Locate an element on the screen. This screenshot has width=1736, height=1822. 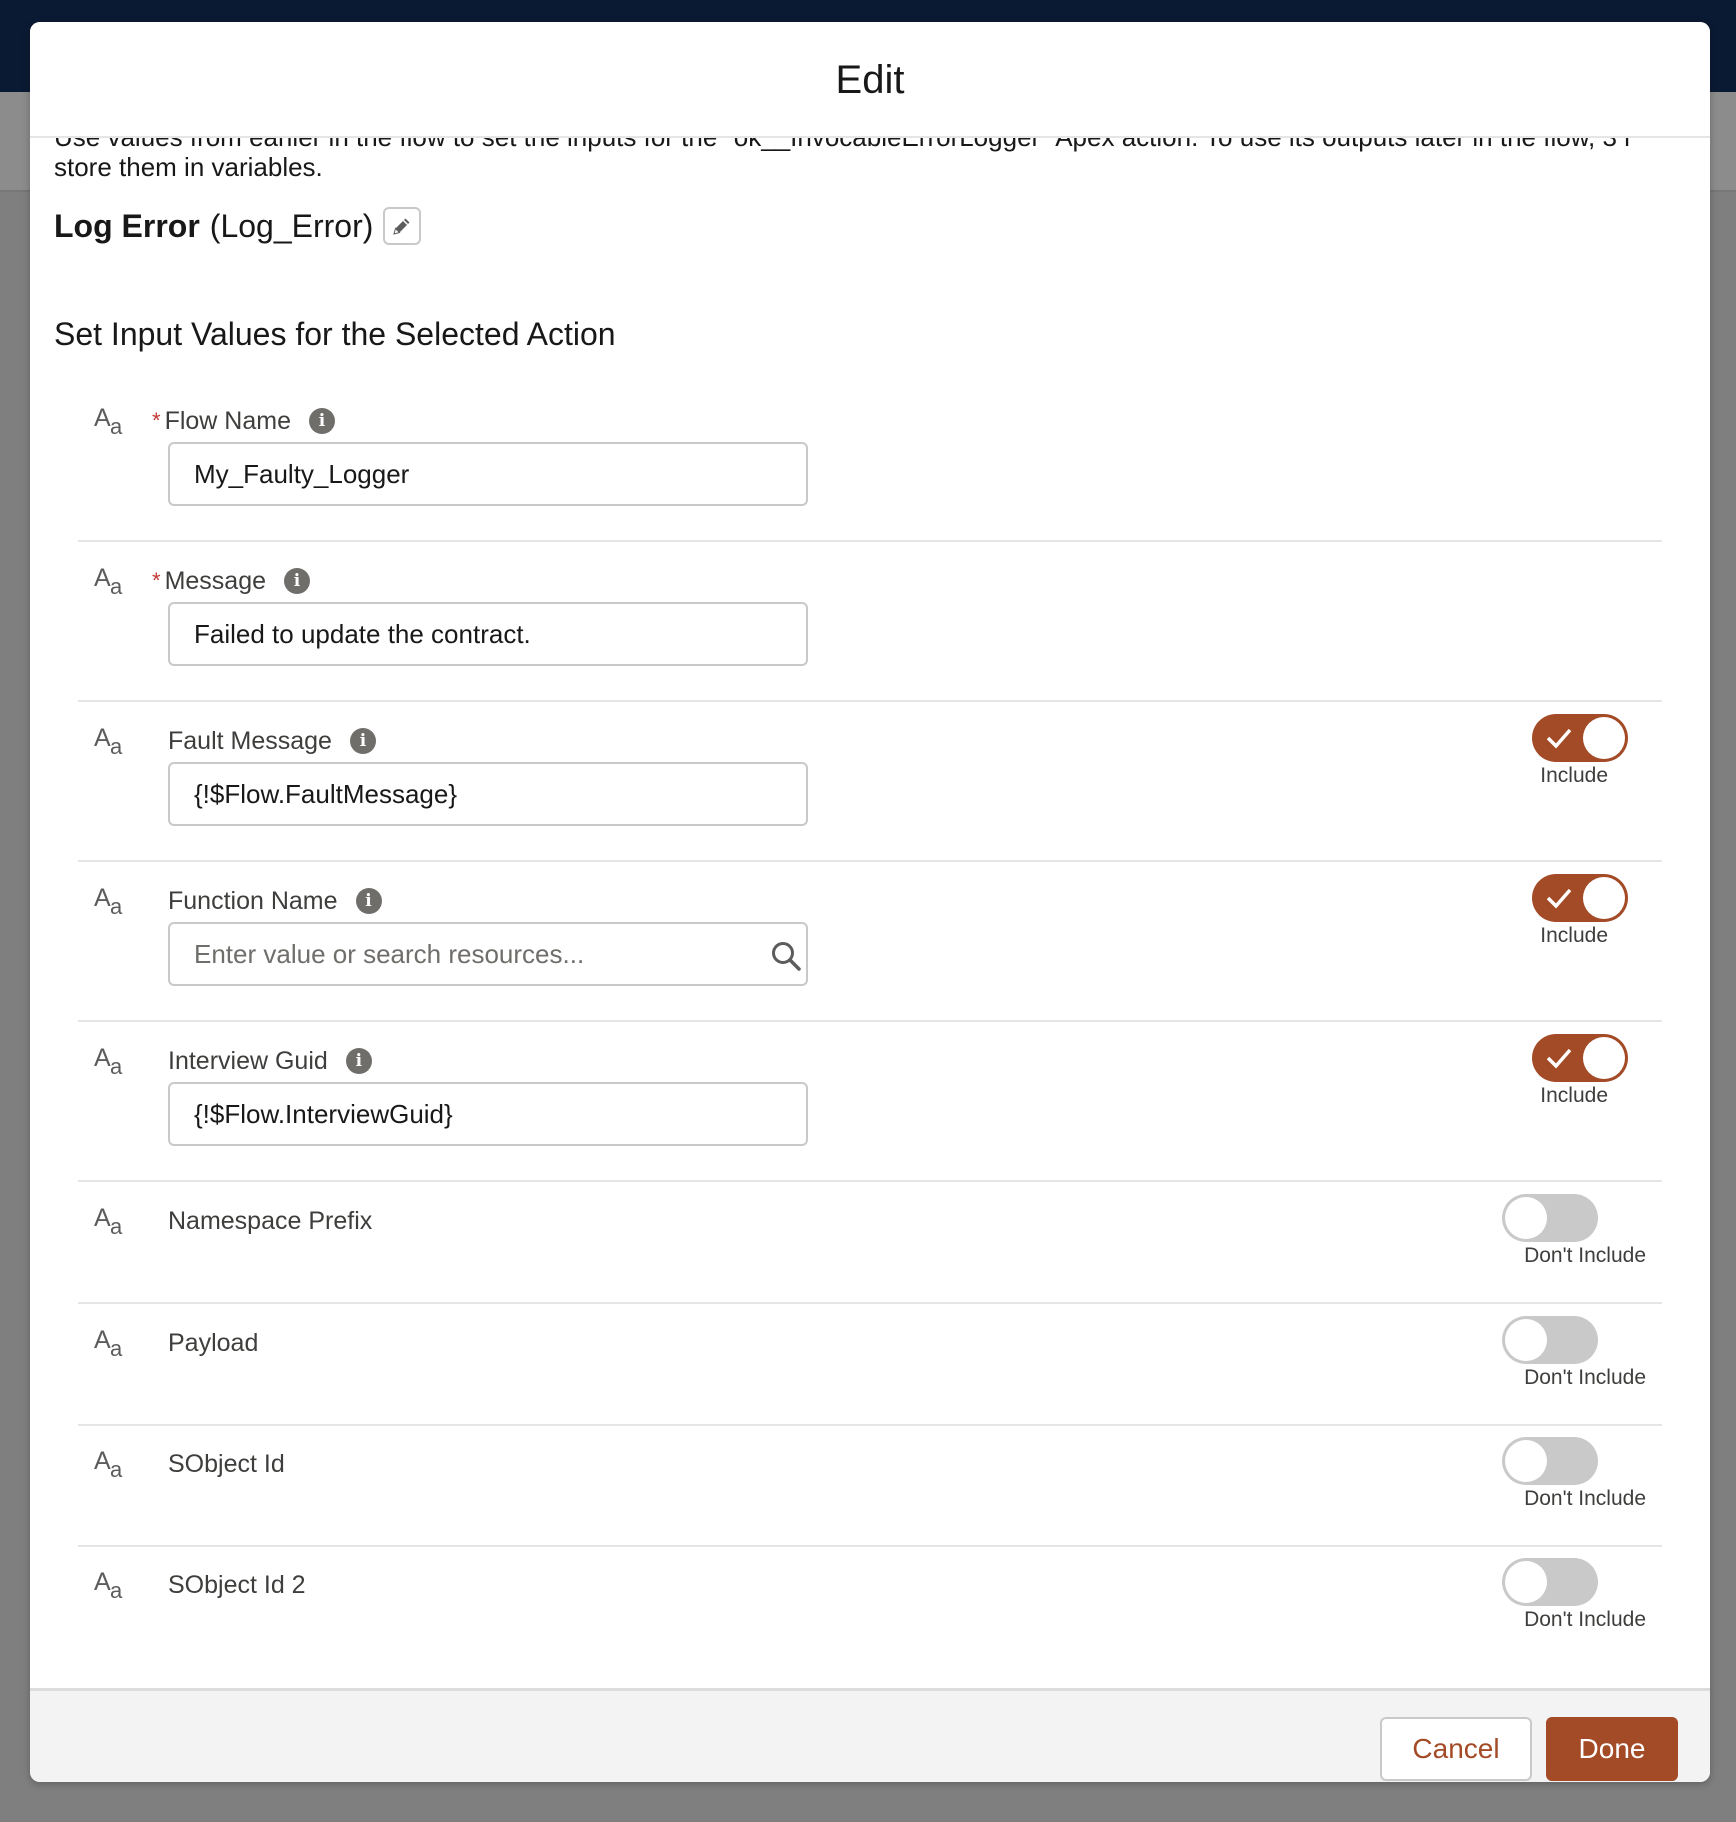
field-label: SObject Id 2 is located at coordinates (237, 1585).